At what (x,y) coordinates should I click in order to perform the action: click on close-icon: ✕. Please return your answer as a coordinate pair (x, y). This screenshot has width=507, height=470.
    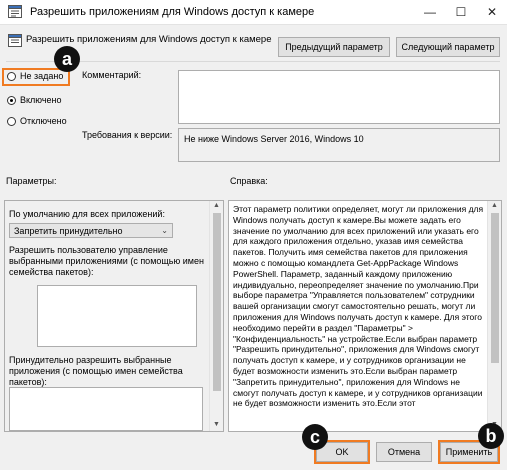
    Looking at the image, I should click on (492, 12).